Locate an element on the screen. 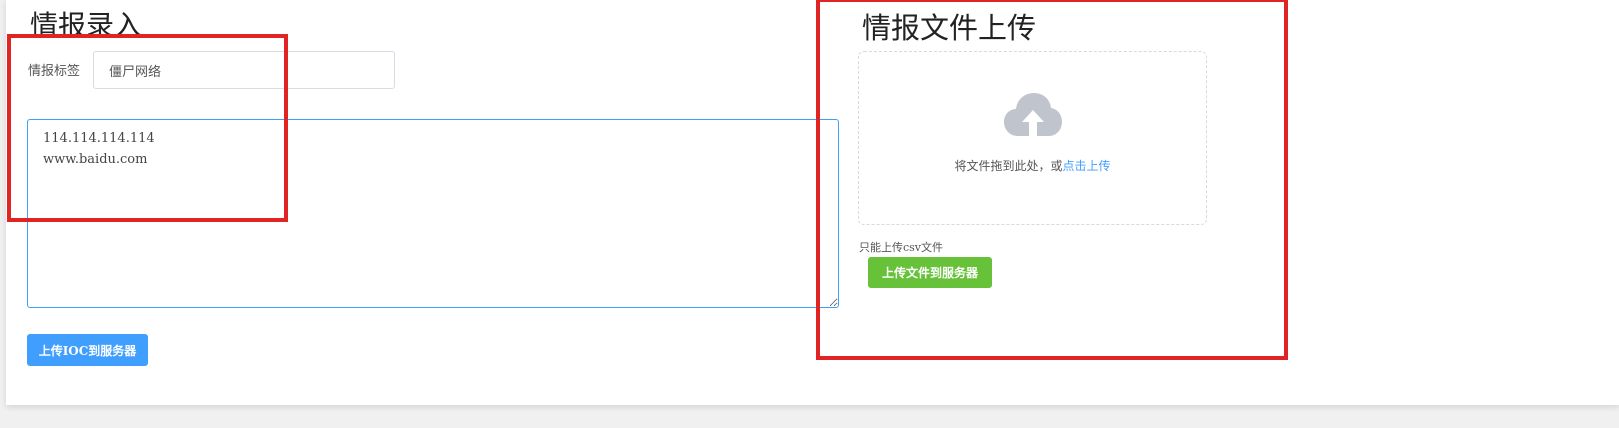 The height and width of the screenshot is (428, 1619). upload-ioc-button: 上传IOC到服务器 is located at coordinates (87, 350).